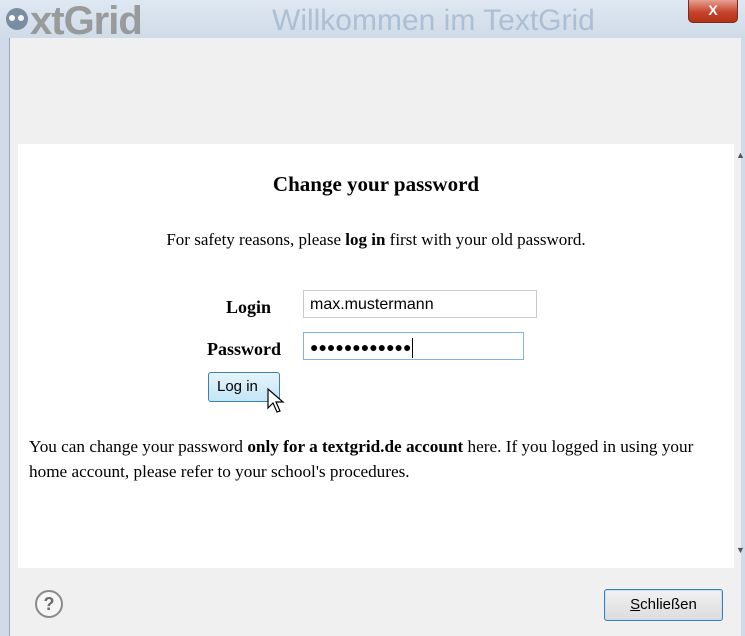 This screenshot has height=636, width=745. I want to click on title-bar: xtGrid Willkommen im TextGrid X, so click(372, 19).